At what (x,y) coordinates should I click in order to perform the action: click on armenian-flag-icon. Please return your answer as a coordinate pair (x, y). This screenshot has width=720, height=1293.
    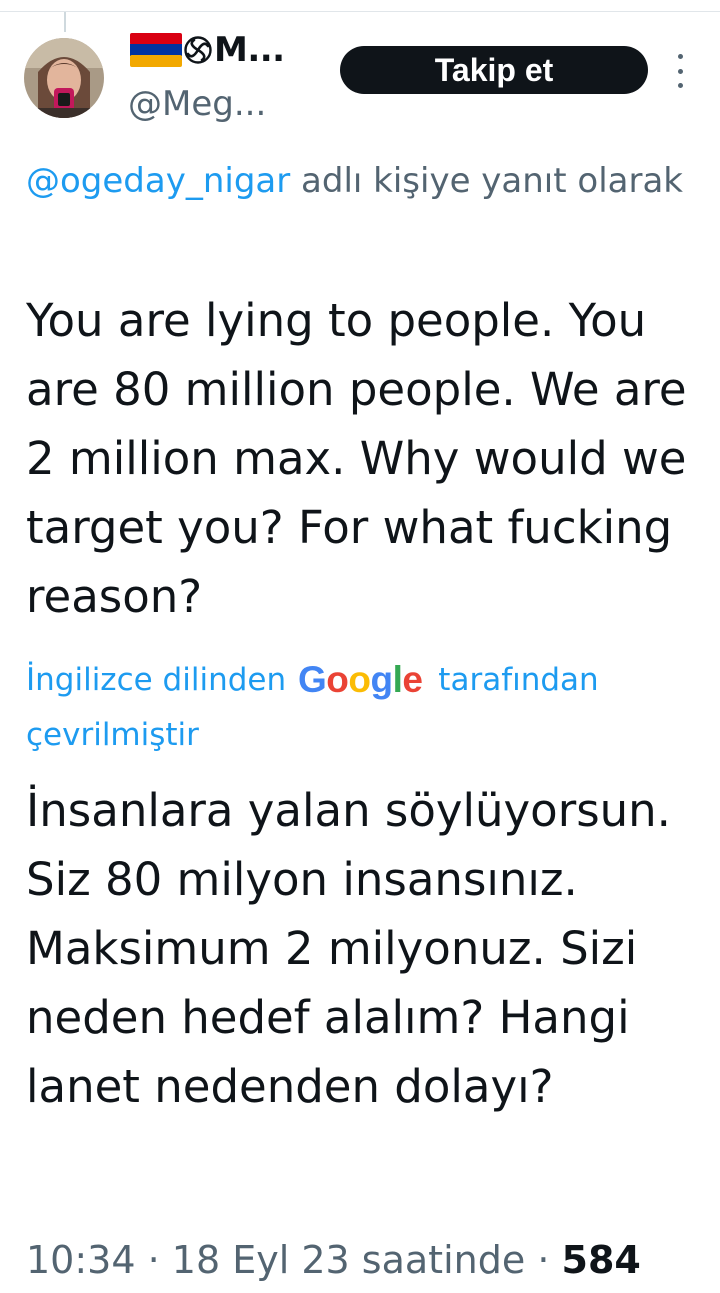
    Looking at the image, I should click on (156, 50).